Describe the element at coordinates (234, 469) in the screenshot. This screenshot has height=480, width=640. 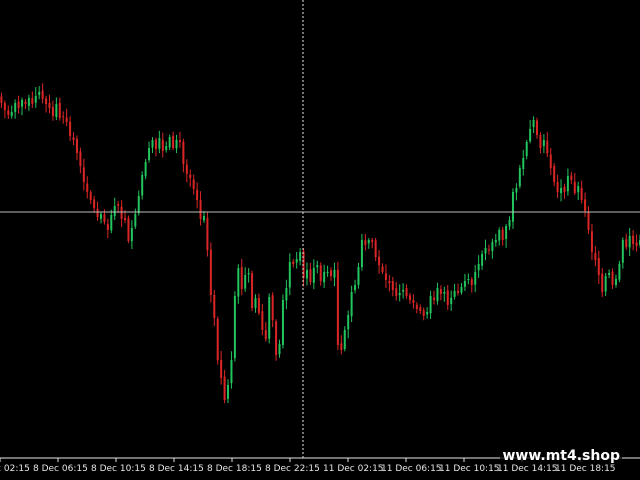
I see `time-tick-label: 8 Dec 18:15` at that location.